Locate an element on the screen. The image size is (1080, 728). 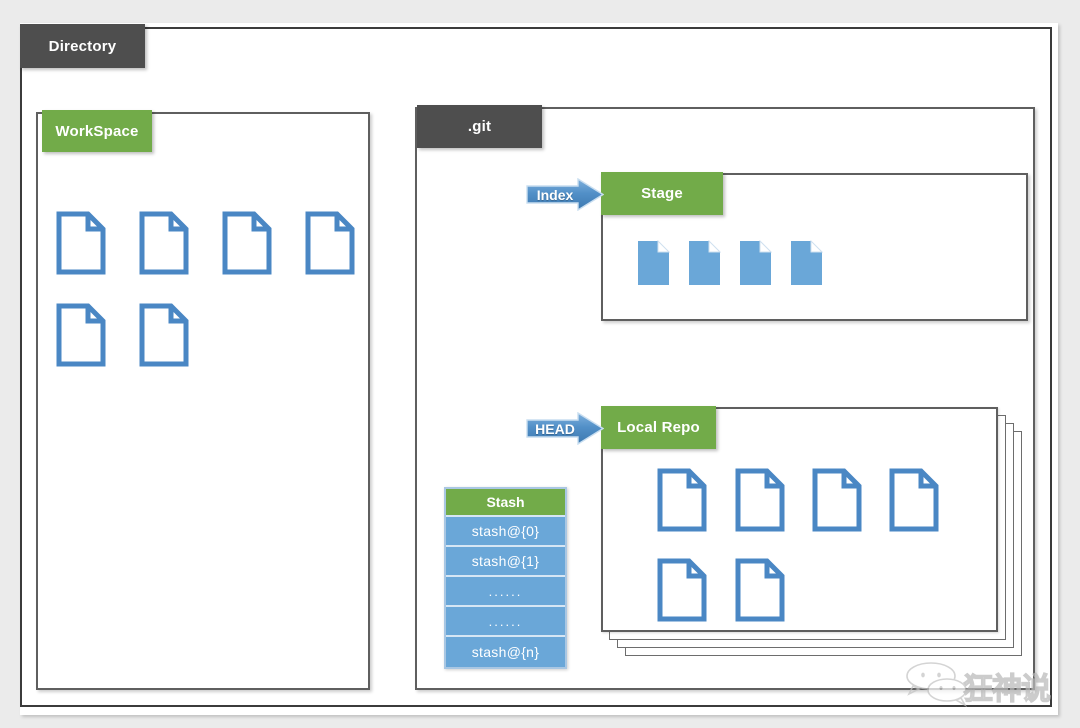
local-repo-label-tab: Local Repo is located at coordinates (658, 427).